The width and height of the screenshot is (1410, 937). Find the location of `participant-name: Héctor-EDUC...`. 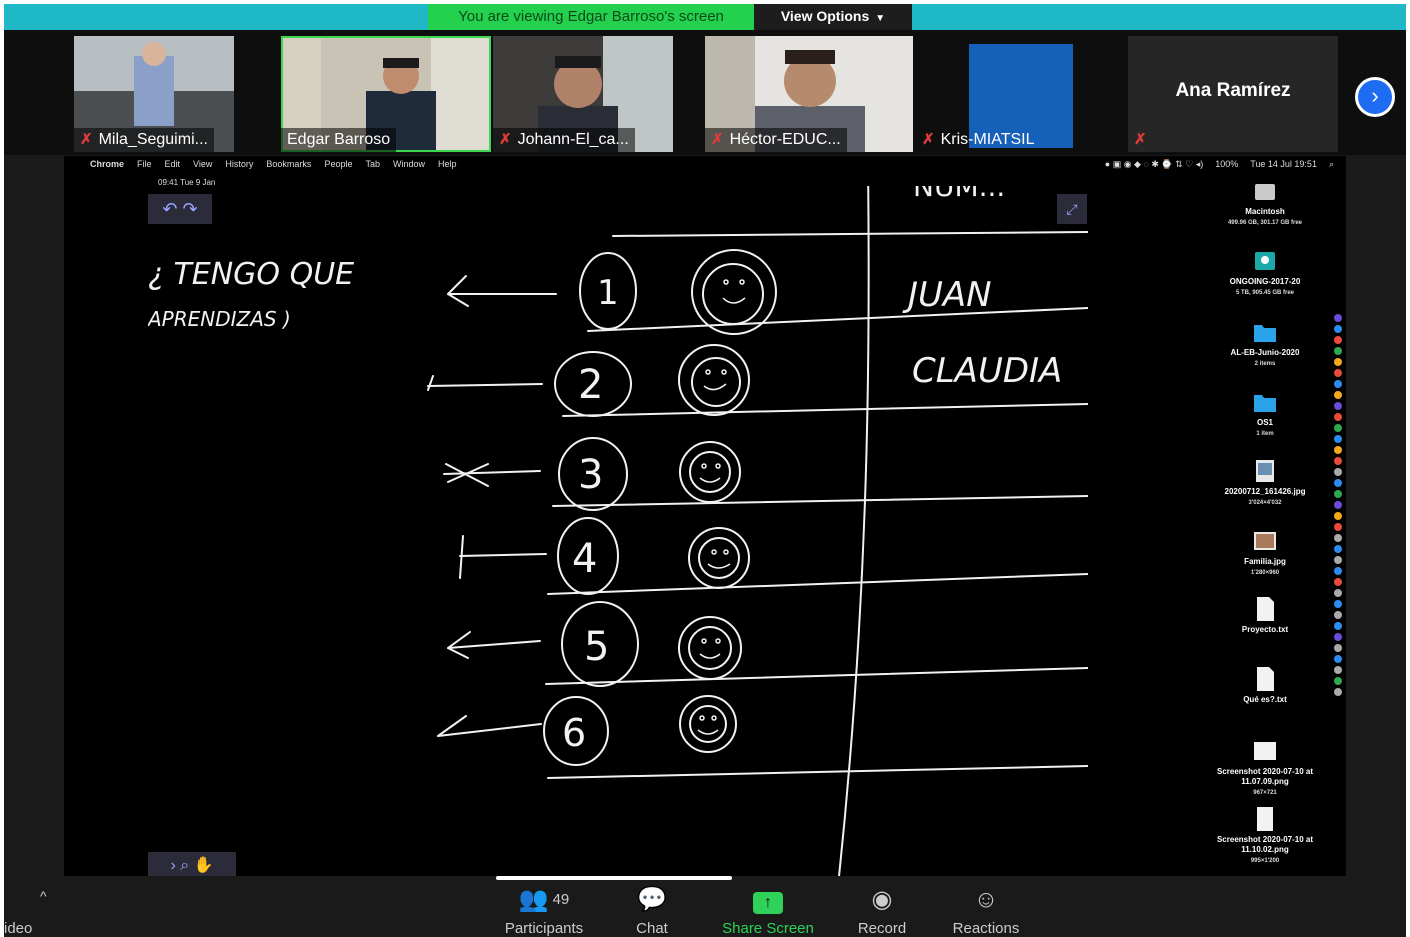

participant-name: Héctor-EDUC... is located at coordinates (785, 139).